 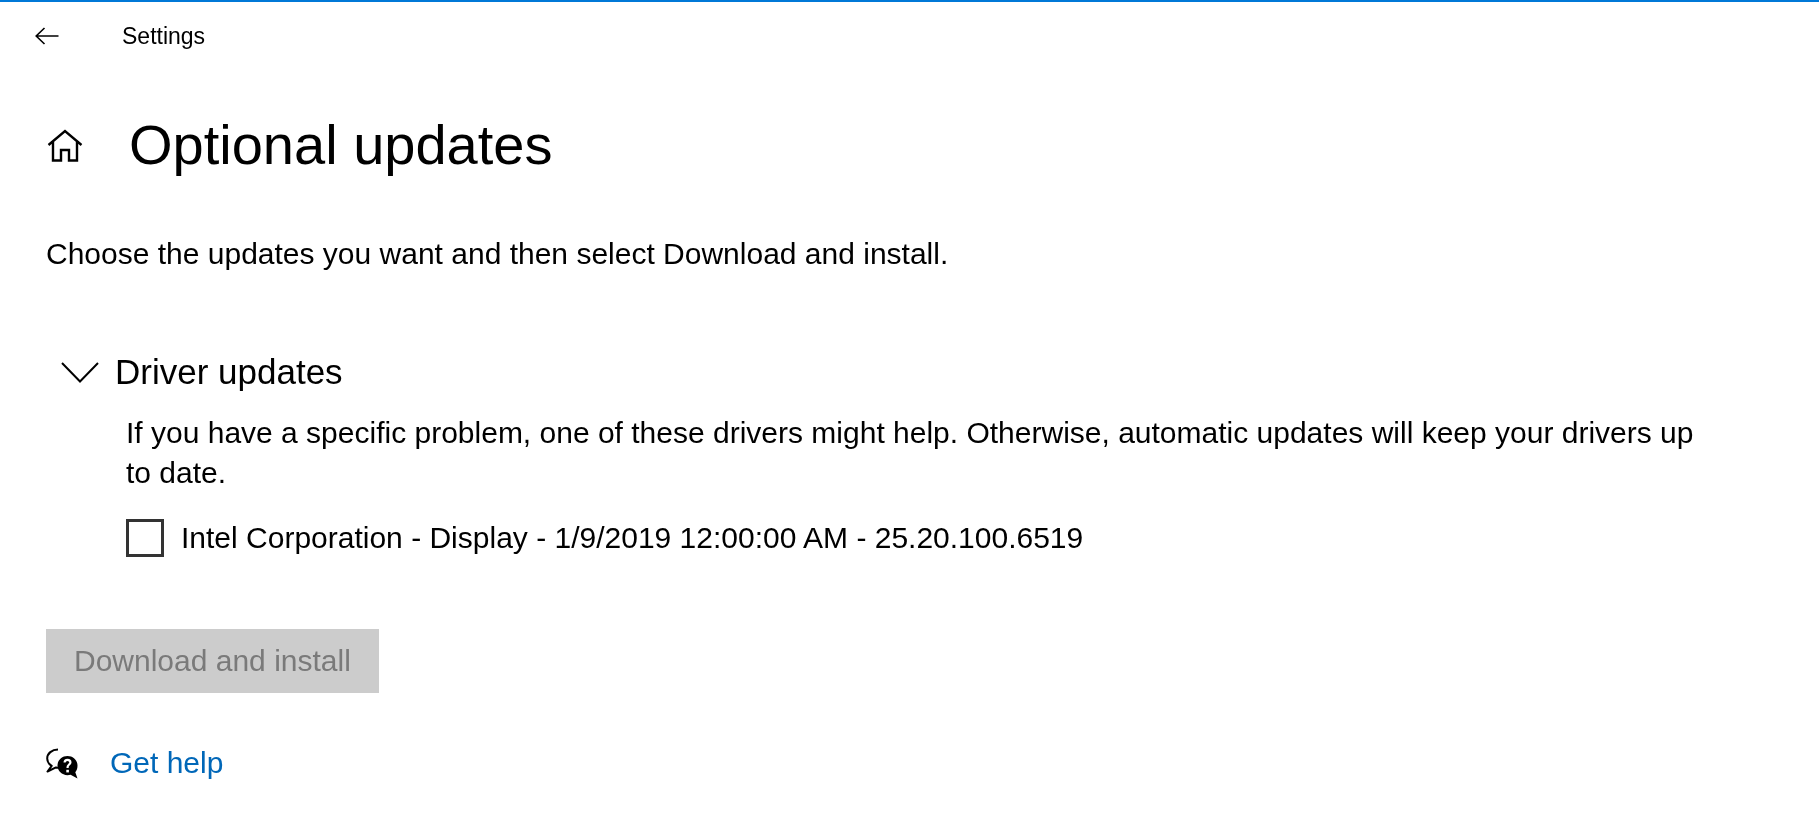 What do you see at coordinates (341, 145) in the screenshot?
I see `page-title: Optional updates` at bounding box center [341, 145].